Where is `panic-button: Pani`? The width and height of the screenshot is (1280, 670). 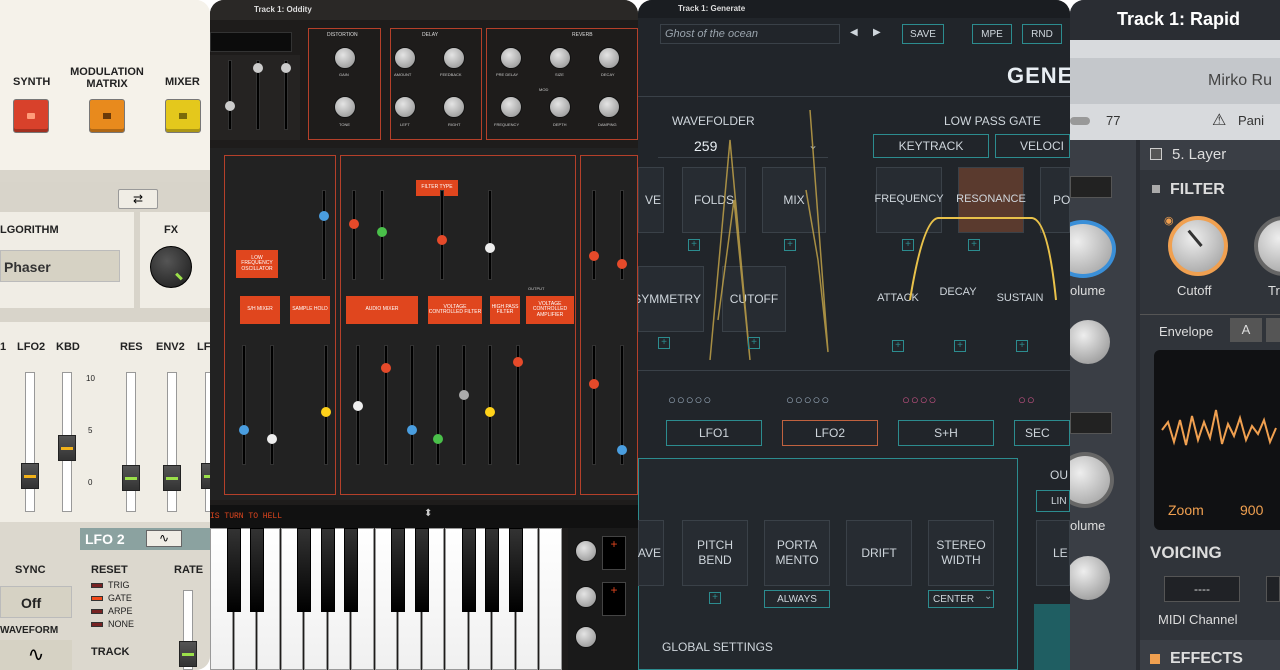 panic-button: Pani is located at coordinates (1251, 120).